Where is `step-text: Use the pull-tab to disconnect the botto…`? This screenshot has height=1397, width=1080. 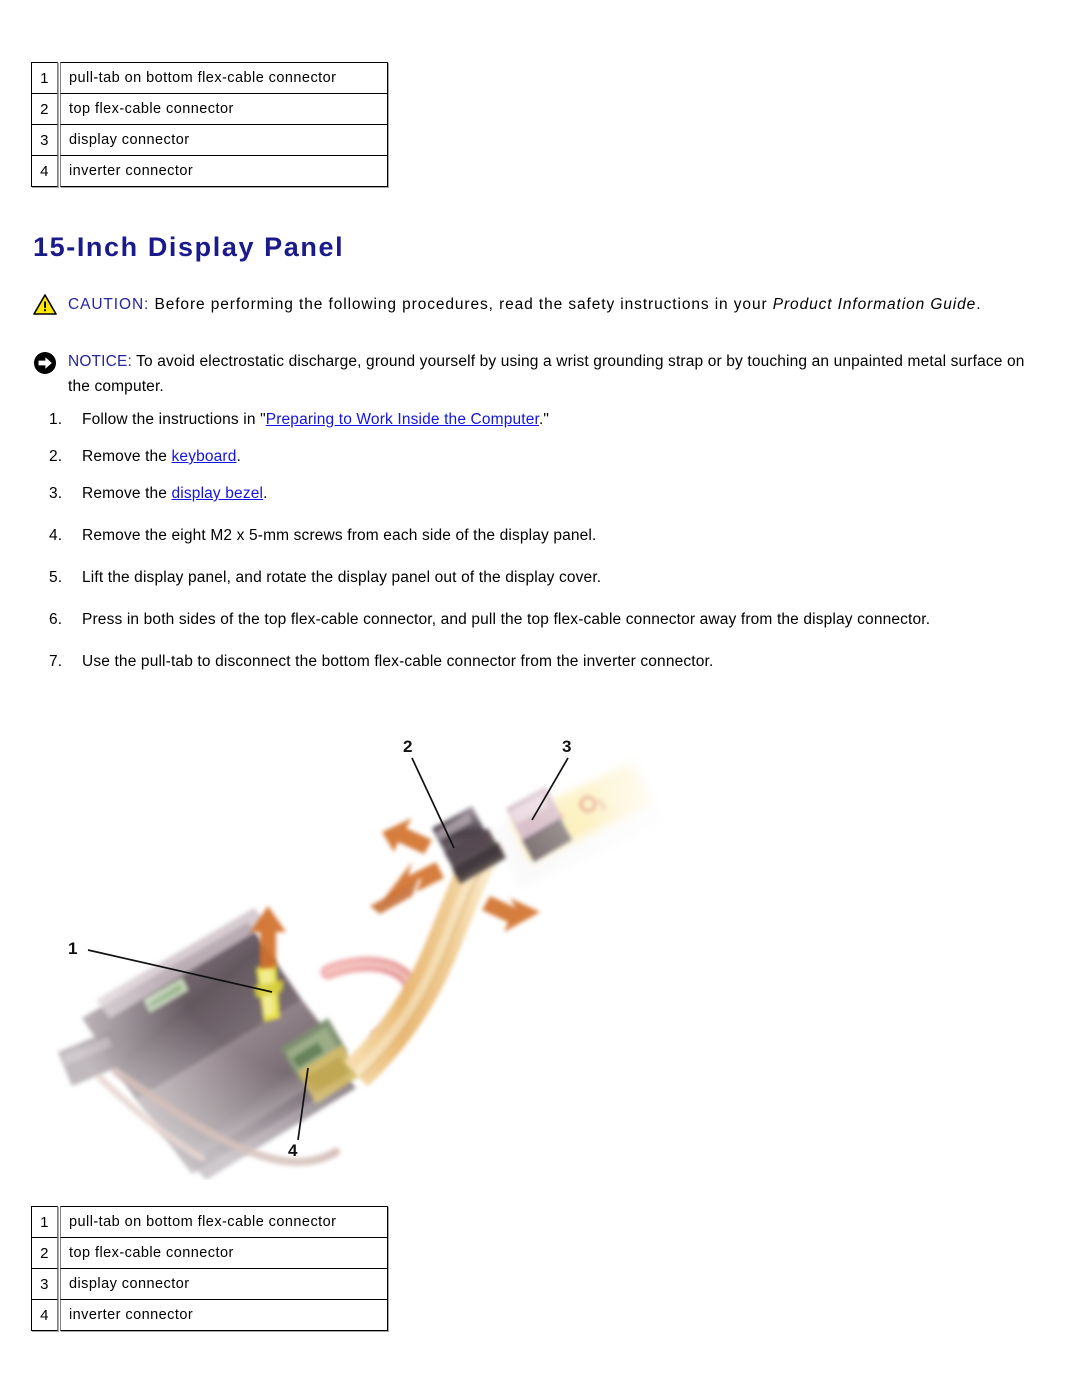
step-text: Use the pull-tab to disconnect the botto… is located at coordinates (398, 661).